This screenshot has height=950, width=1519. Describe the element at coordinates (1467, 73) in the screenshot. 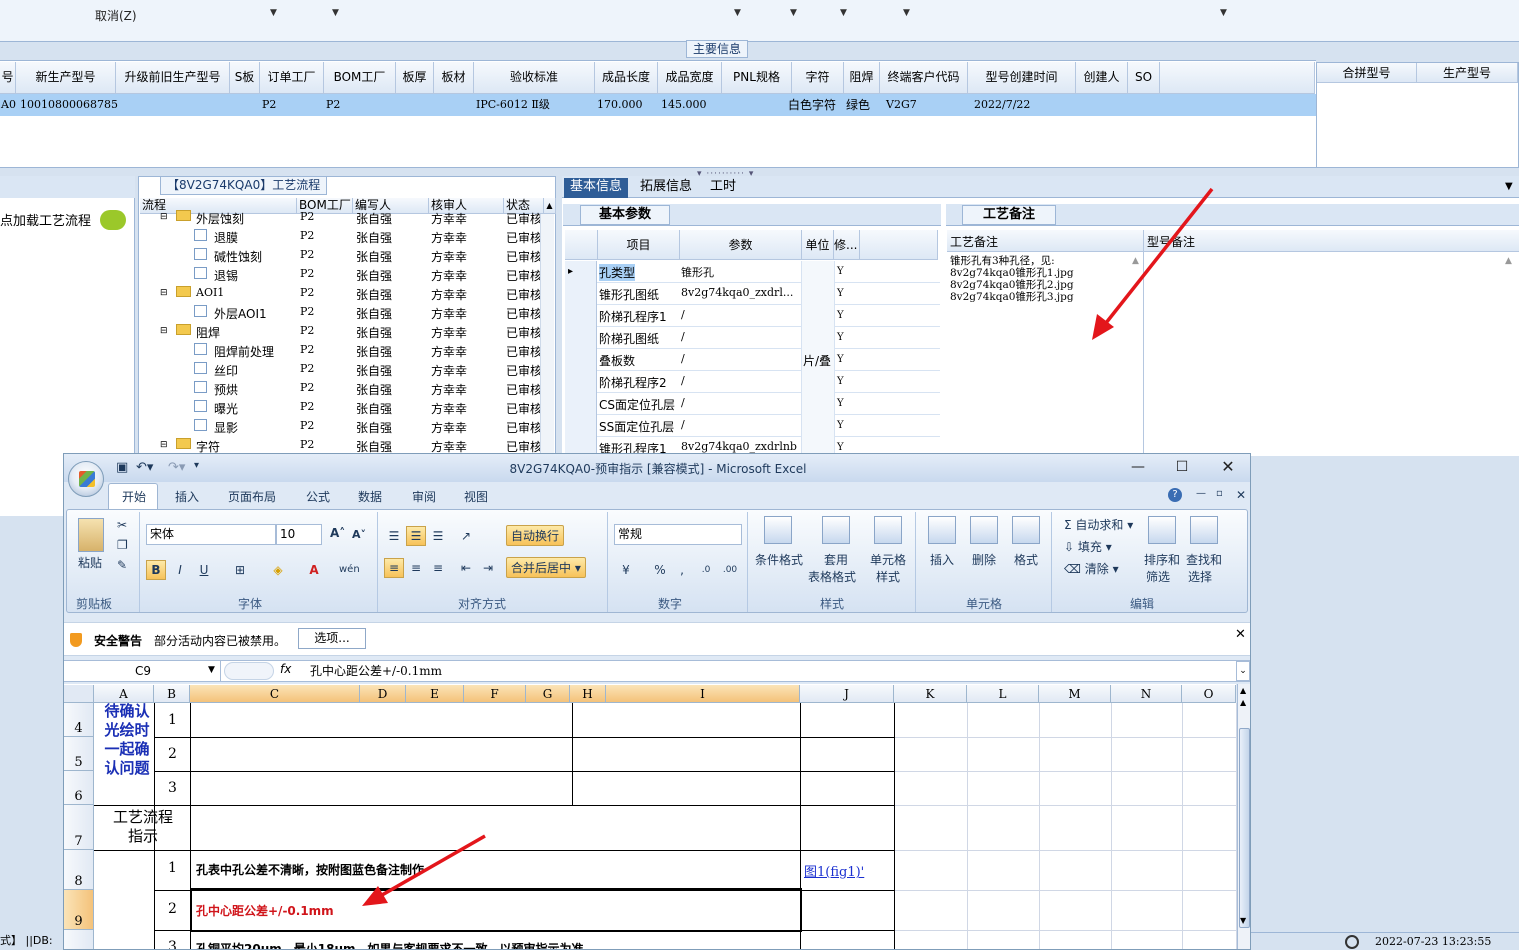

I see `col-header: 生产型号` at that location.